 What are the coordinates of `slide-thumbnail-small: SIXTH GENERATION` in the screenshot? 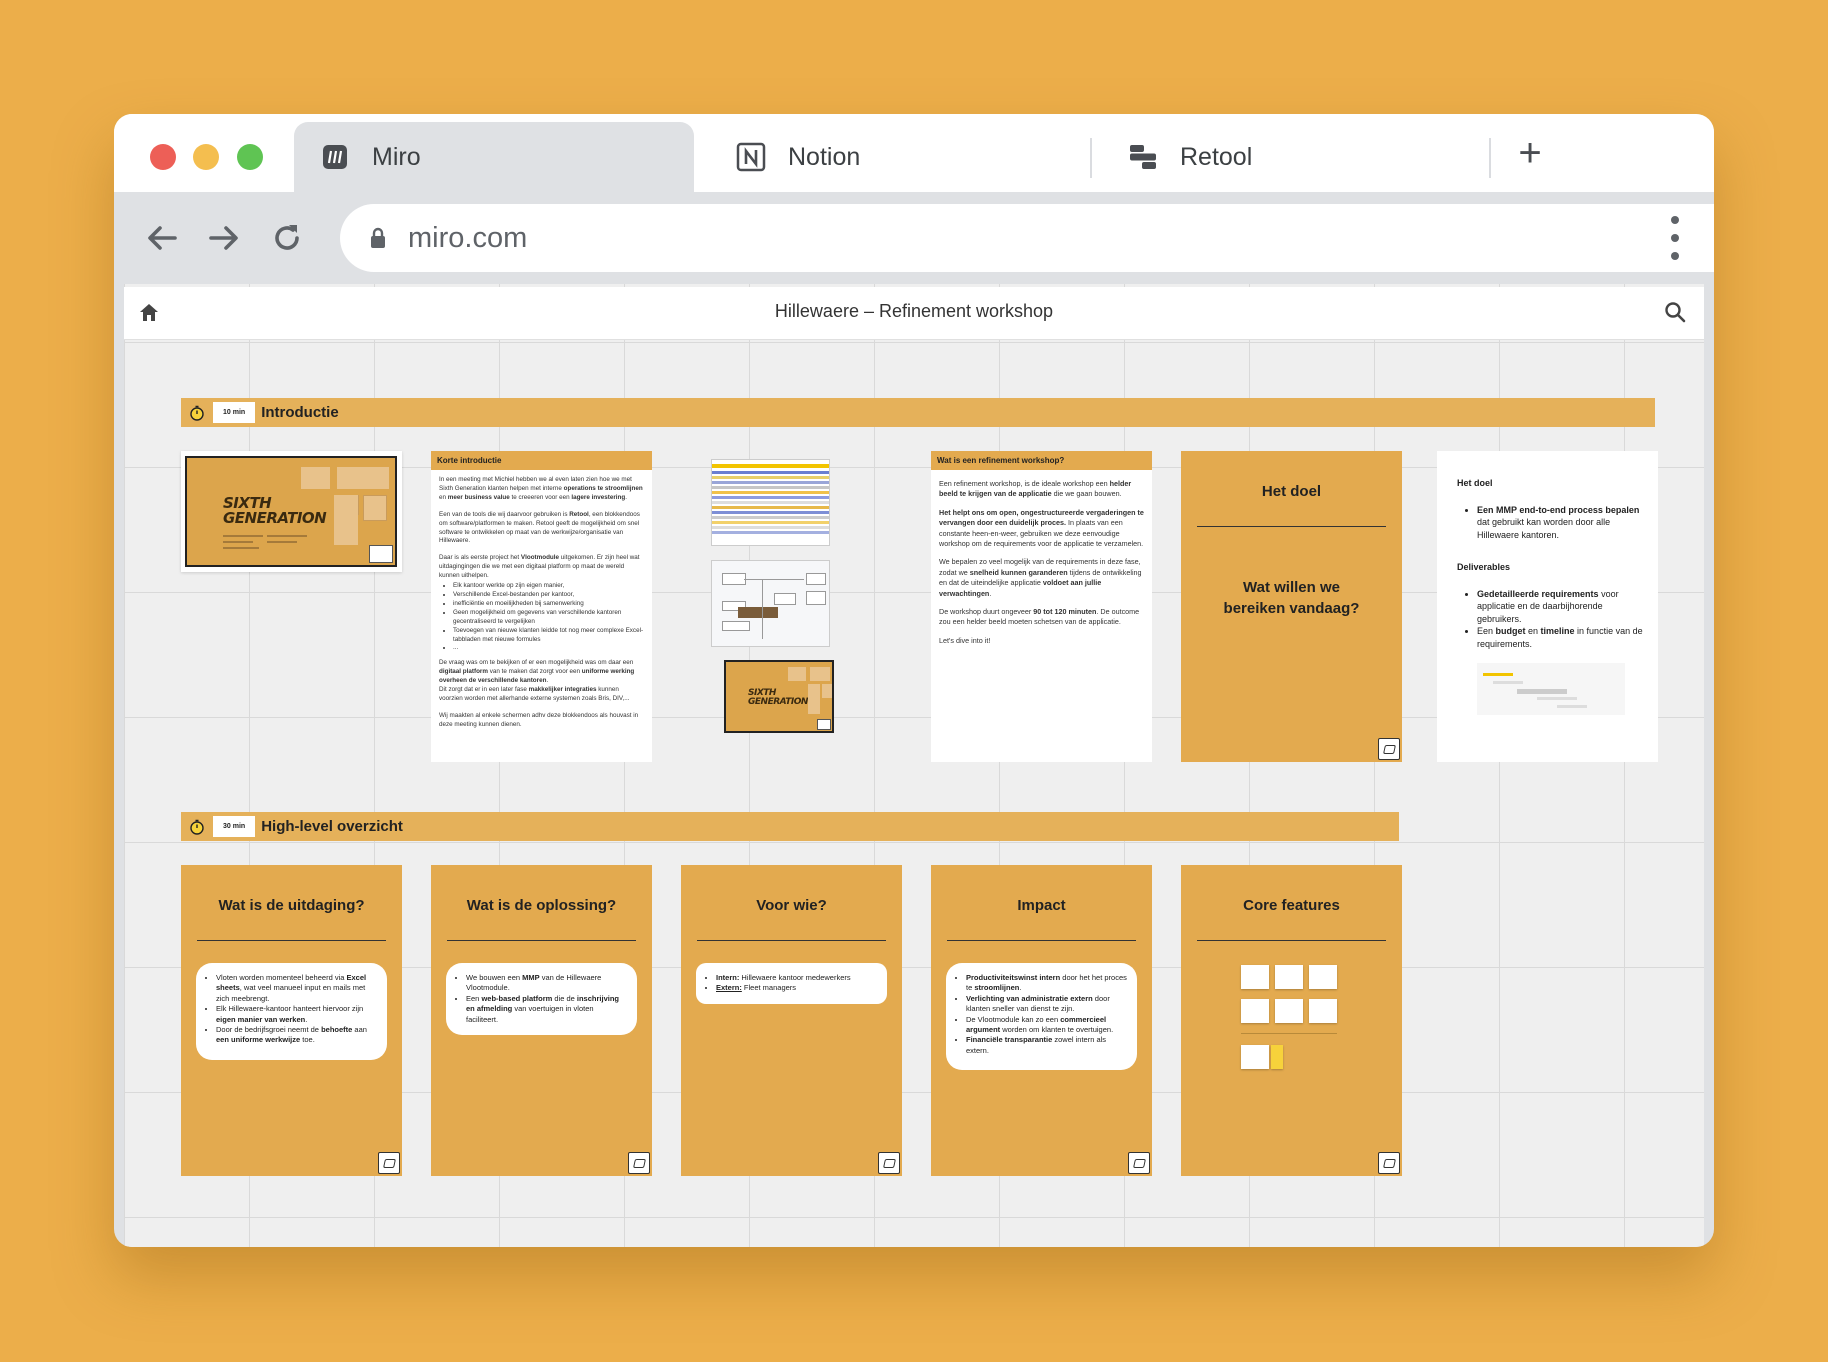 It's located at (779, 696).